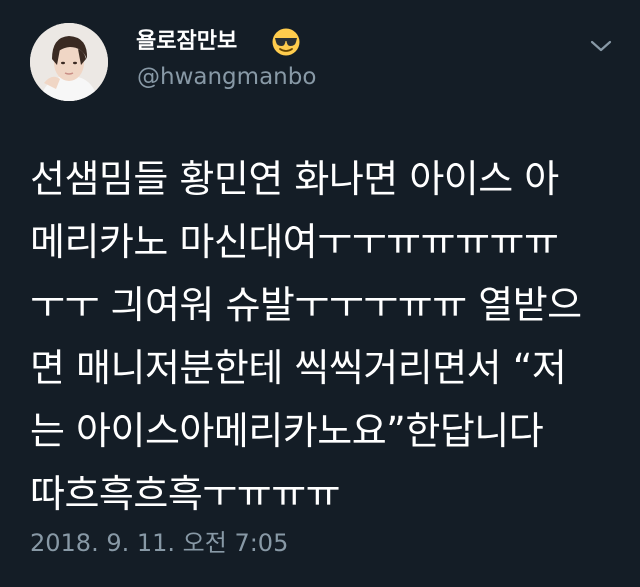  Describe the element at coordinates (159, 543) in the screenshot. I see `tweet-timestamp: 2018. 9. 11. 오전 7:05` at that location.